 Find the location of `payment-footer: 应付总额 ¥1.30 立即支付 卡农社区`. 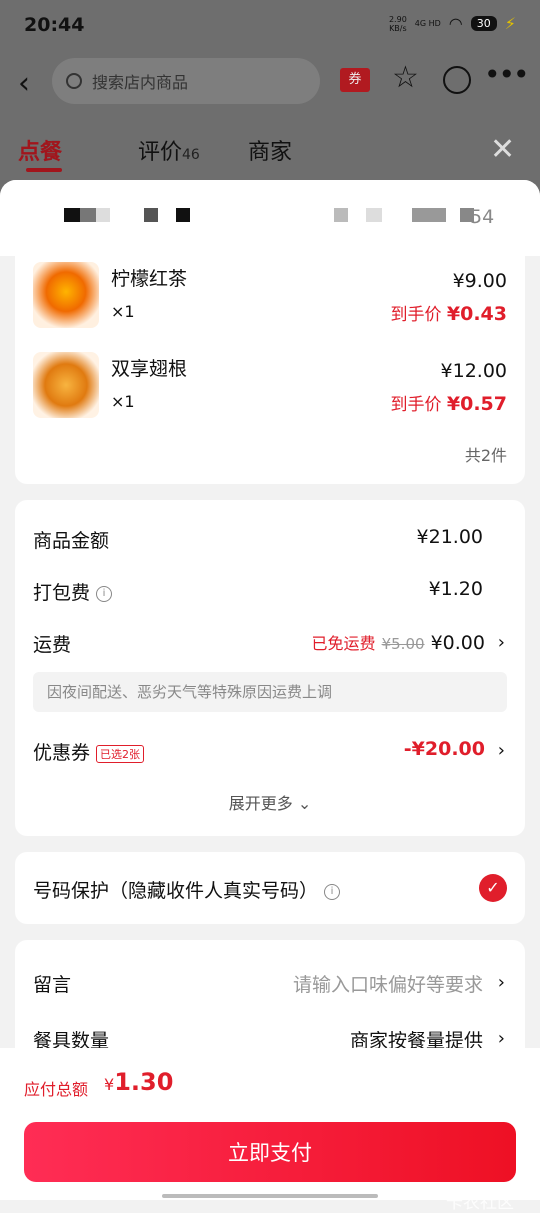

payment-footer: 应付总额 ¥1.30 立即支付 卡农社区 is located at coordinates (270, 1130).